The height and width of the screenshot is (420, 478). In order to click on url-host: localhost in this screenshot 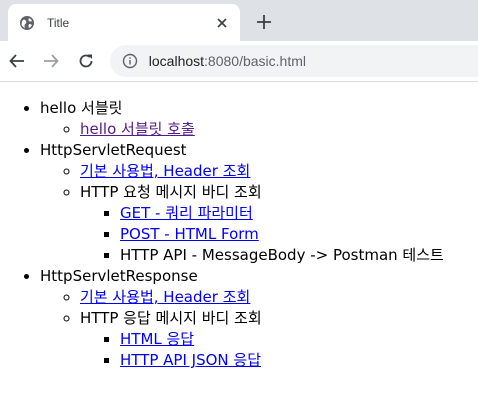, I will do `click(176, 61)`.